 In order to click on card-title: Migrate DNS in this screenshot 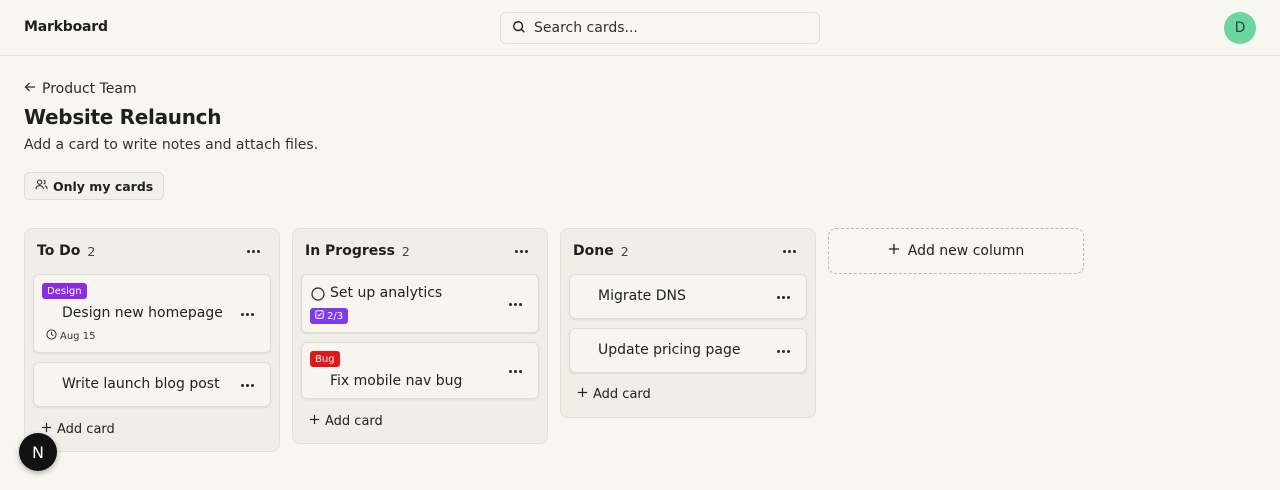, I will do `click(642, 296)`.